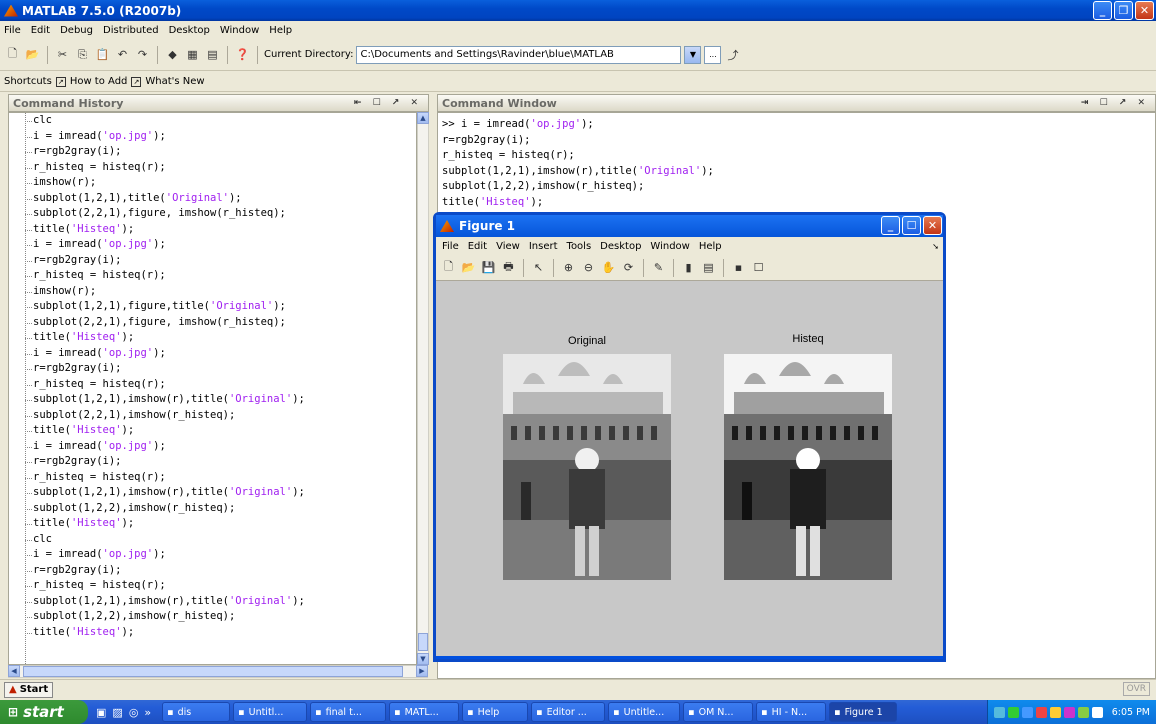 The image size is (1156, 724). What do you see at coordinates (12, 54) in the screenshot?
I see `new-file-icon: 🗋` at bounding box center [12, 54].